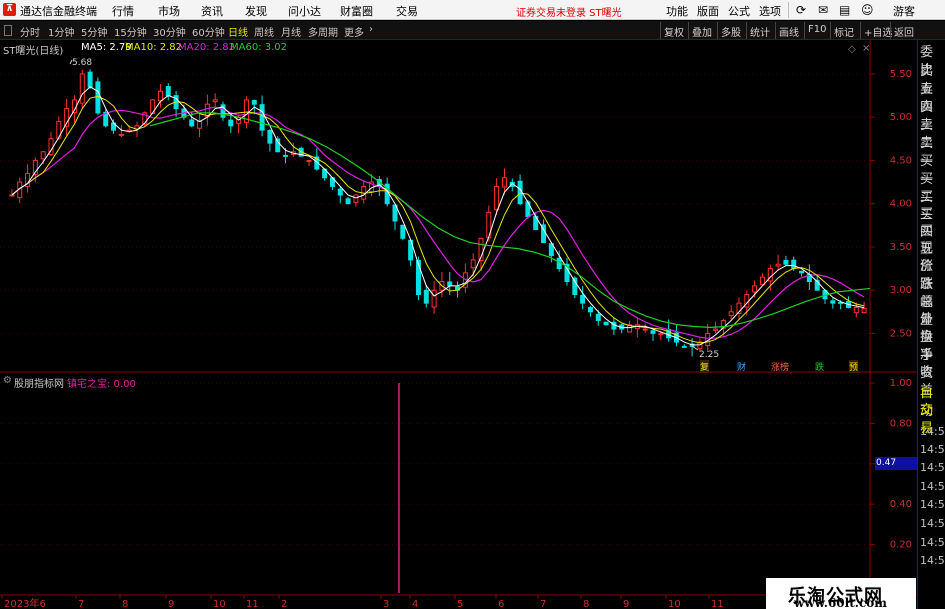 Image resolution: width=945 pixels, height=609 pixels. Describe the element at coordinates (94, 31) in the screenshot. I see `period-5min: 5分钟` at that location.